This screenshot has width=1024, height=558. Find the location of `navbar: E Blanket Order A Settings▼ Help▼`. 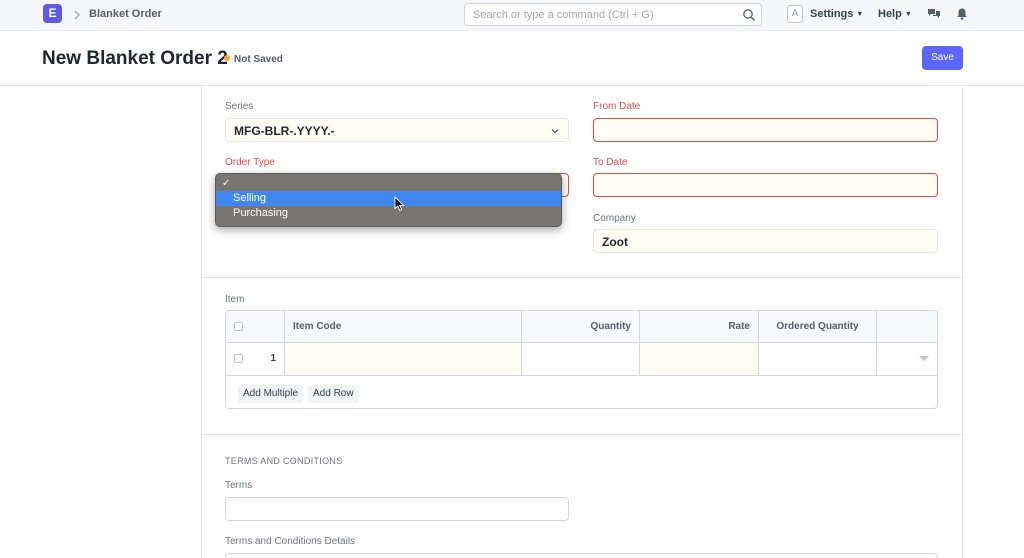

navbar: E Blanket Order A Settings▼ Help▼ is located at coordinates (512, 15).